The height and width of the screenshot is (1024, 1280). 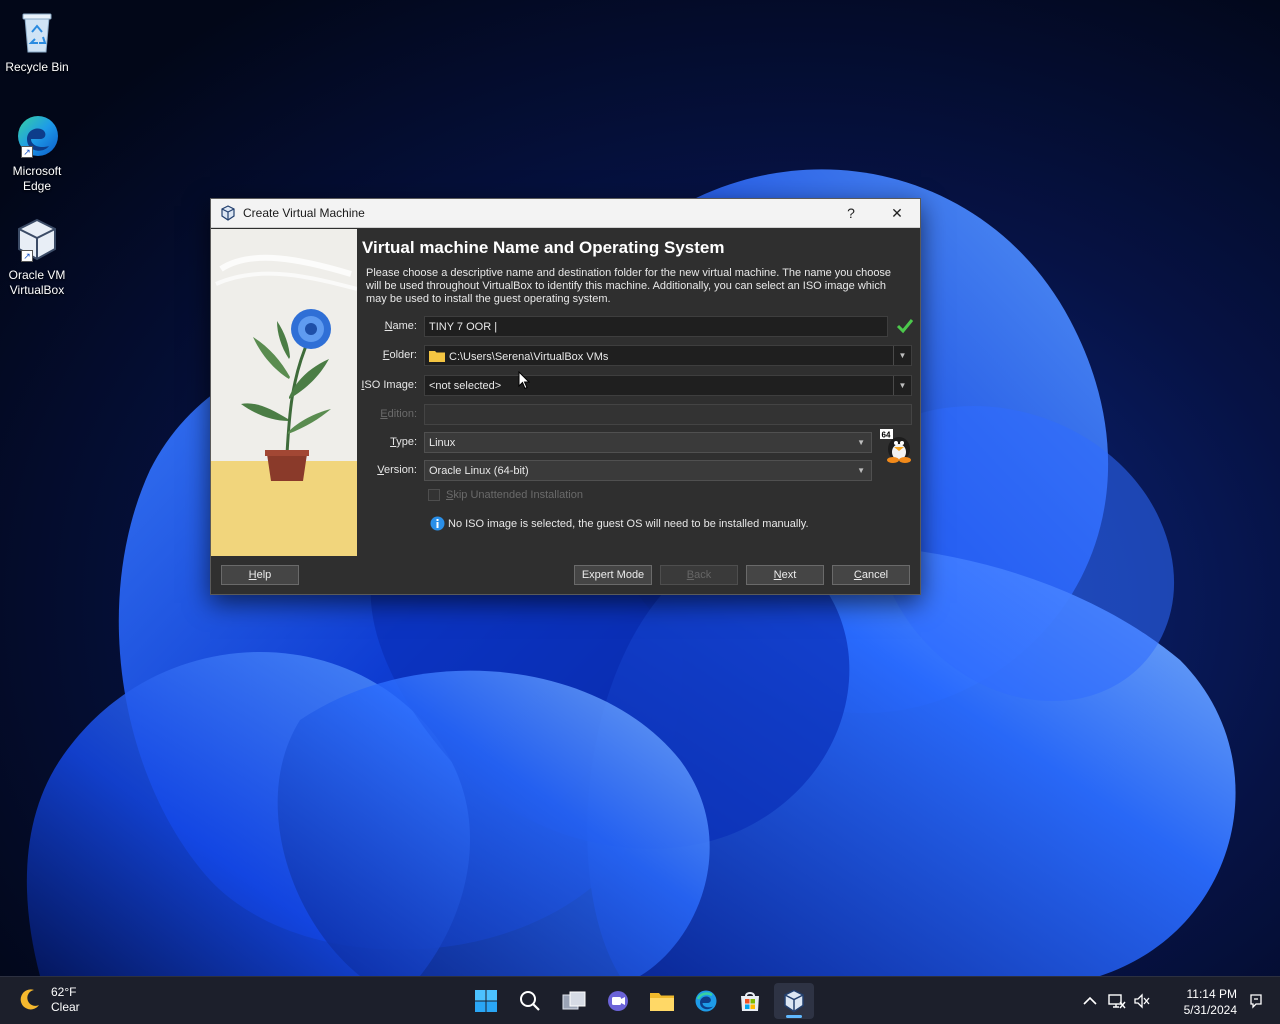 What do you see at coordinates (668, 385) in the screenshot?
I see `iso-selector: <not selected> ▼` at bounding box center [668, 385].